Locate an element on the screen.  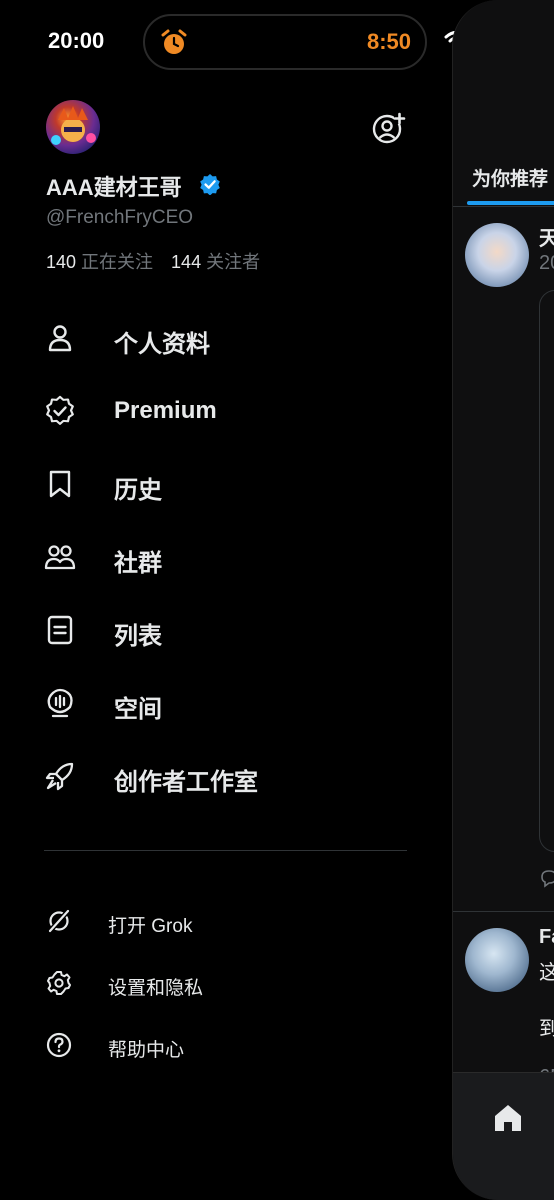
followers-label: 关注者 is located at coordinates (233, 262).